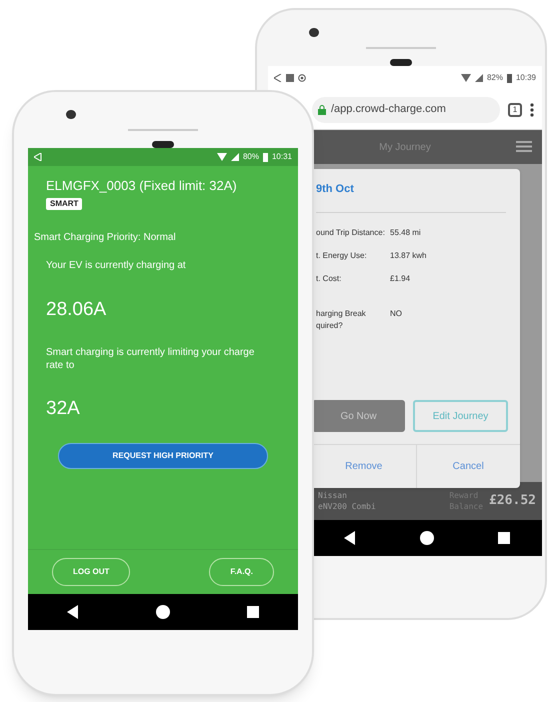  I want to click on limit-value: 32A, so click(63, 409).